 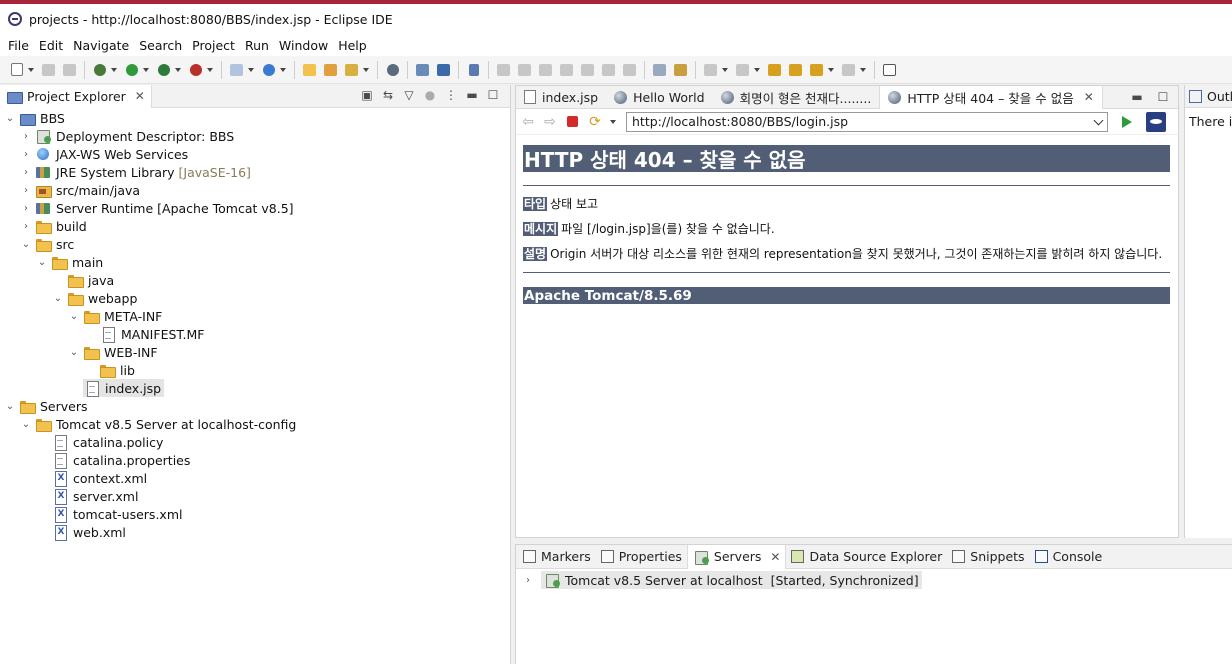 I want to click on menu-help: Help, so click(x=352, y=45).